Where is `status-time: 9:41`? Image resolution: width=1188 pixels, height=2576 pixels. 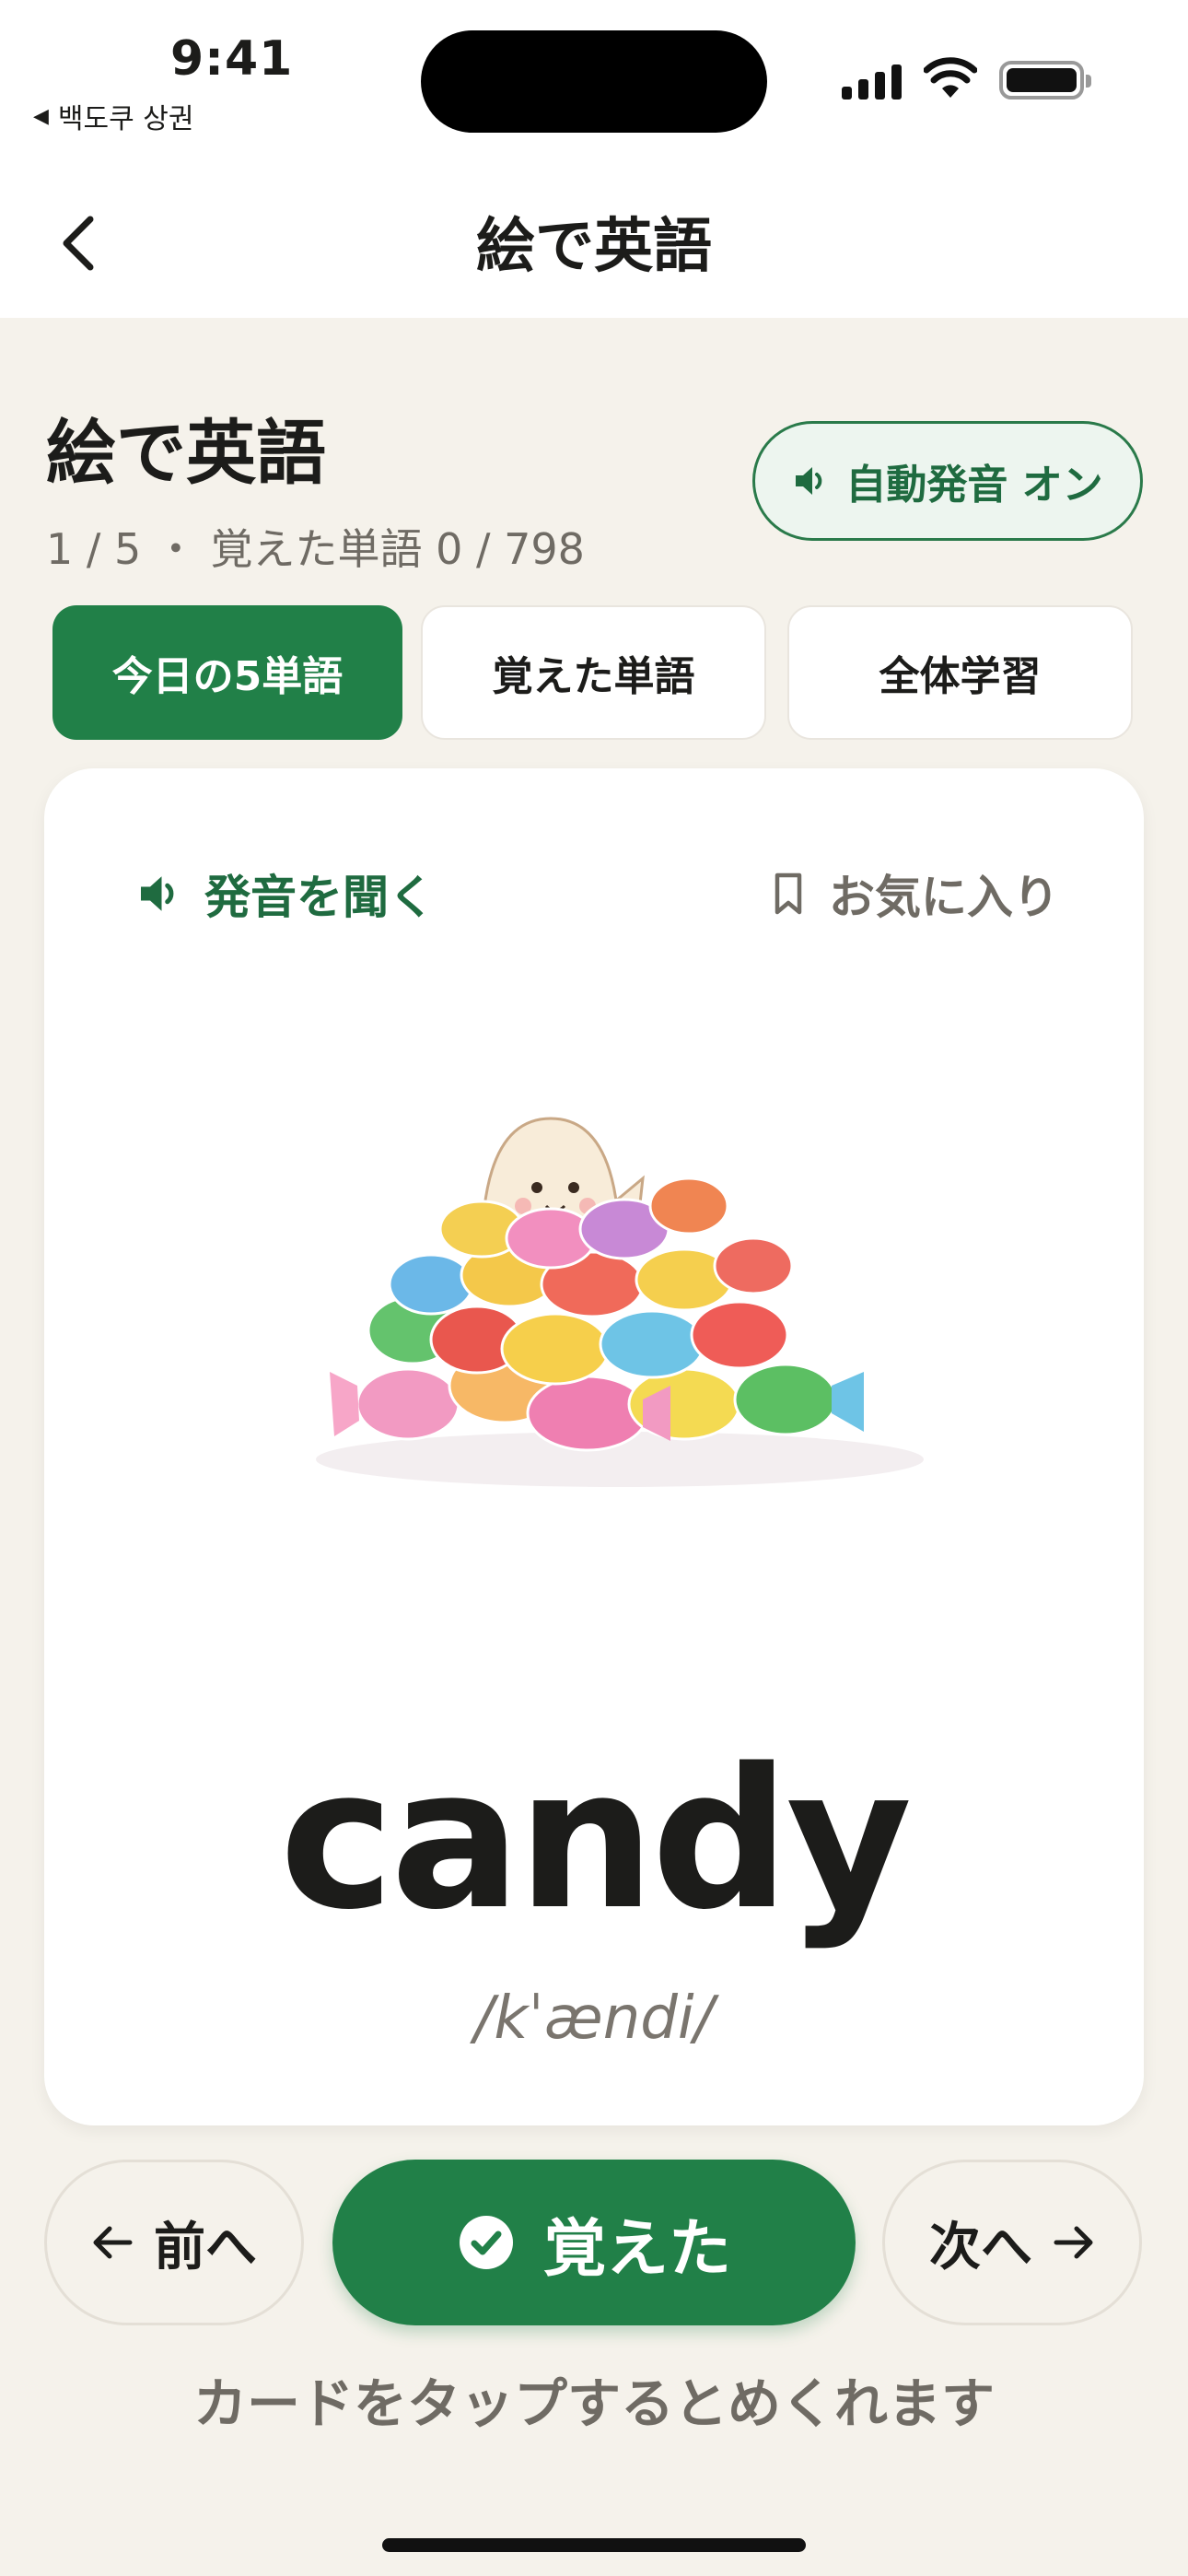 status-time: 9:41 is located at coordinates (232, 59).